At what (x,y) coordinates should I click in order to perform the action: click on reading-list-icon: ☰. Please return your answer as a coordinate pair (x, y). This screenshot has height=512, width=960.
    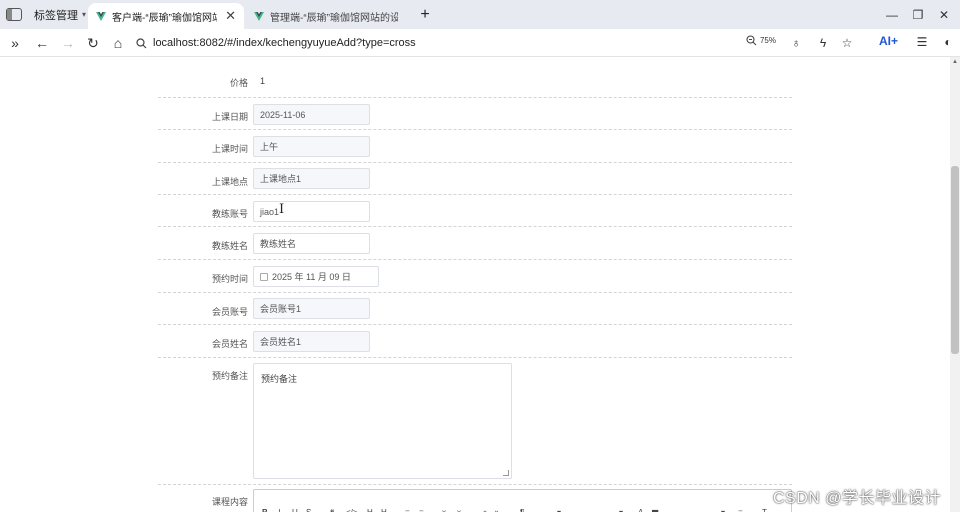
    Looking at the image, I should click on (922, 42).